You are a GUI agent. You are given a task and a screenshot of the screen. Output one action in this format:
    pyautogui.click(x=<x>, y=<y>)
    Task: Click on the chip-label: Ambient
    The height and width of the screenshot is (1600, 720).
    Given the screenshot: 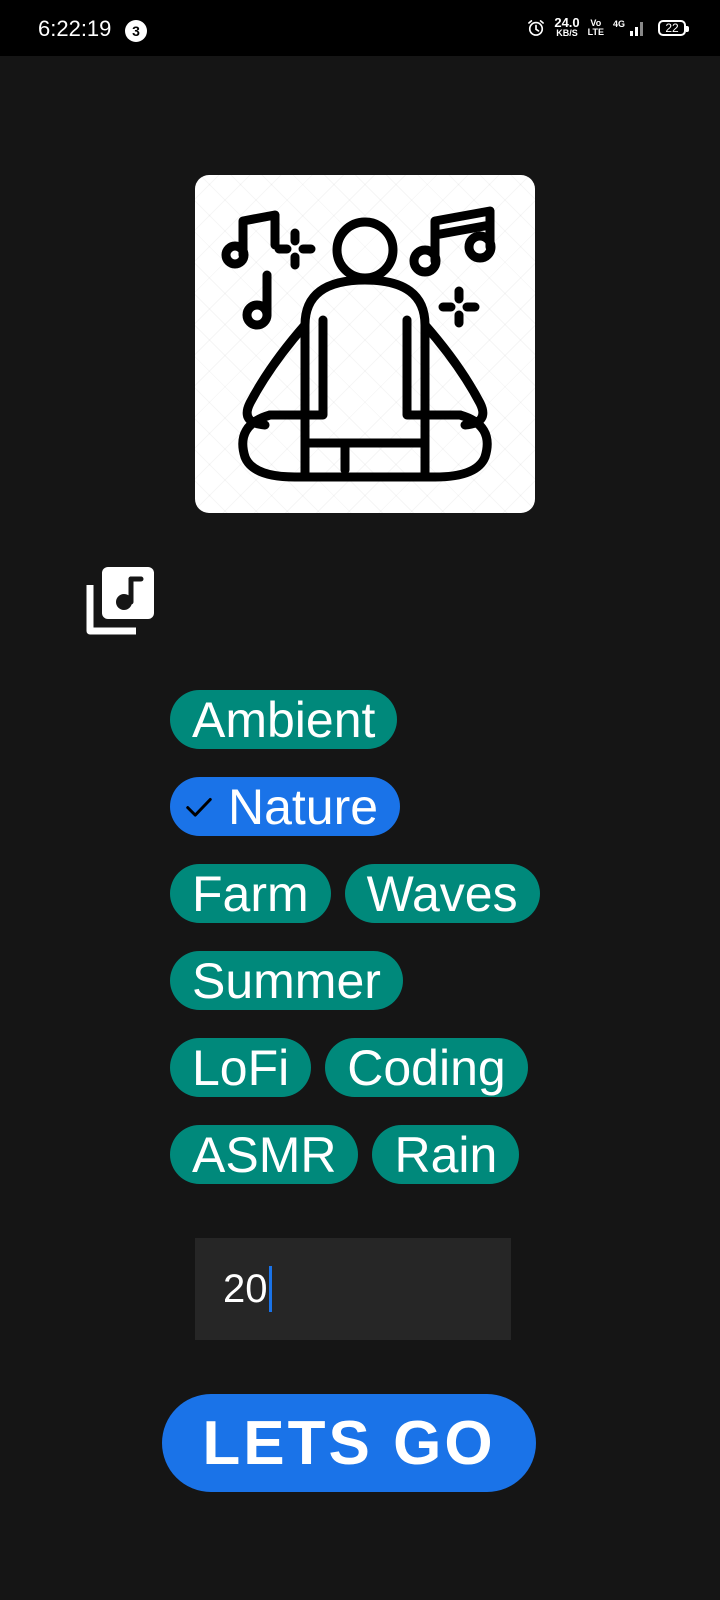 What is the action you would take?
    pyautogui.click(x=284, y=719)
    